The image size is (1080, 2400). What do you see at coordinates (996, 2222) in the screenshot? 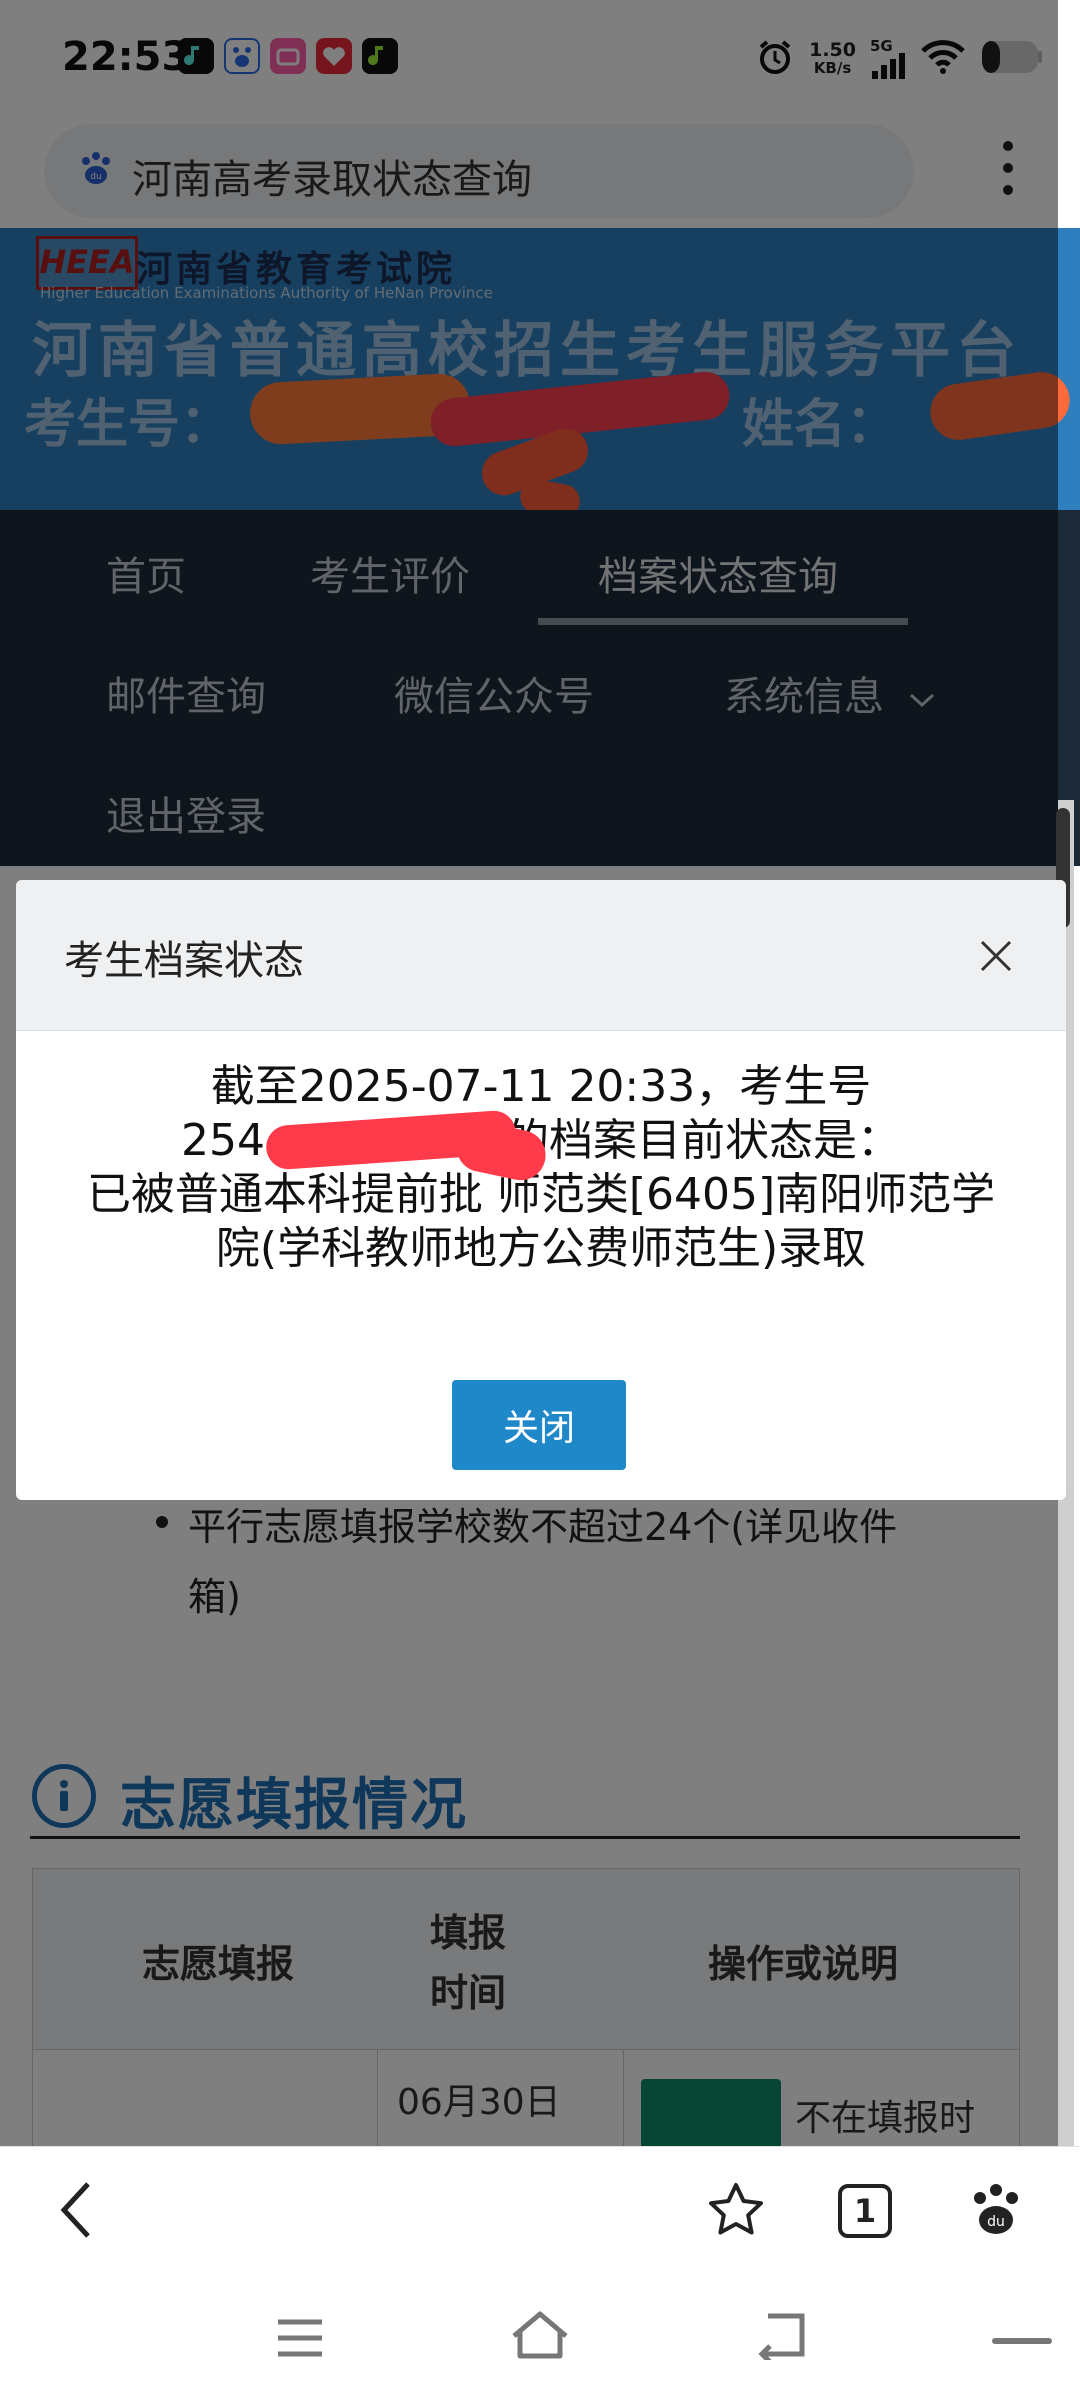
I see `svg-text: du` at bounding box center [996, 2222].